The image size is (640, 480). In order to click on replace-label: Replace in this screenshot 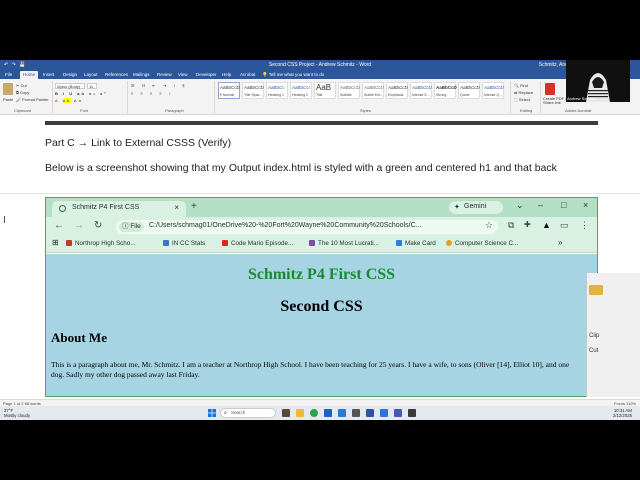, I will do `click(526, 92)`.